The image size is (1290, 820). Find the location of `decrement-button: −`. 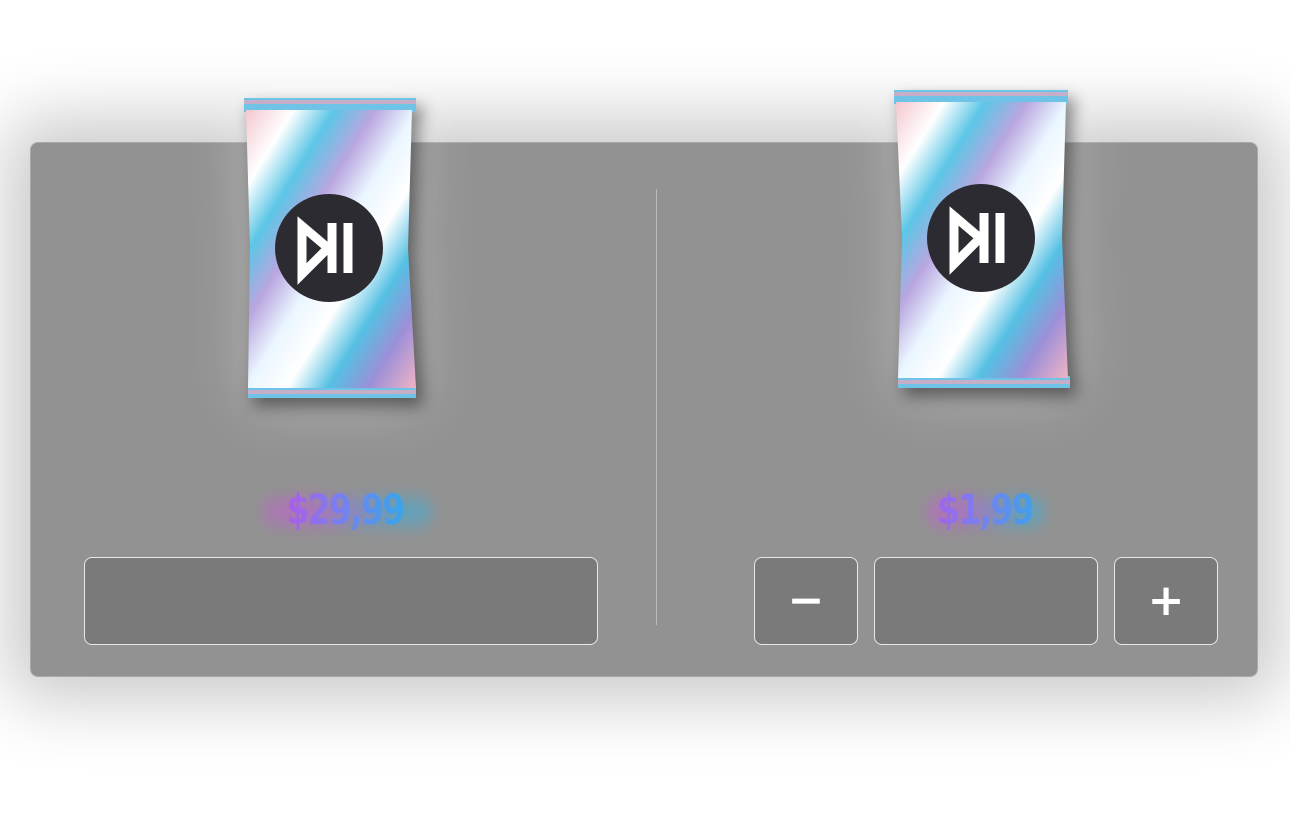

decrement-button: − is located at coordinates (806, 601).